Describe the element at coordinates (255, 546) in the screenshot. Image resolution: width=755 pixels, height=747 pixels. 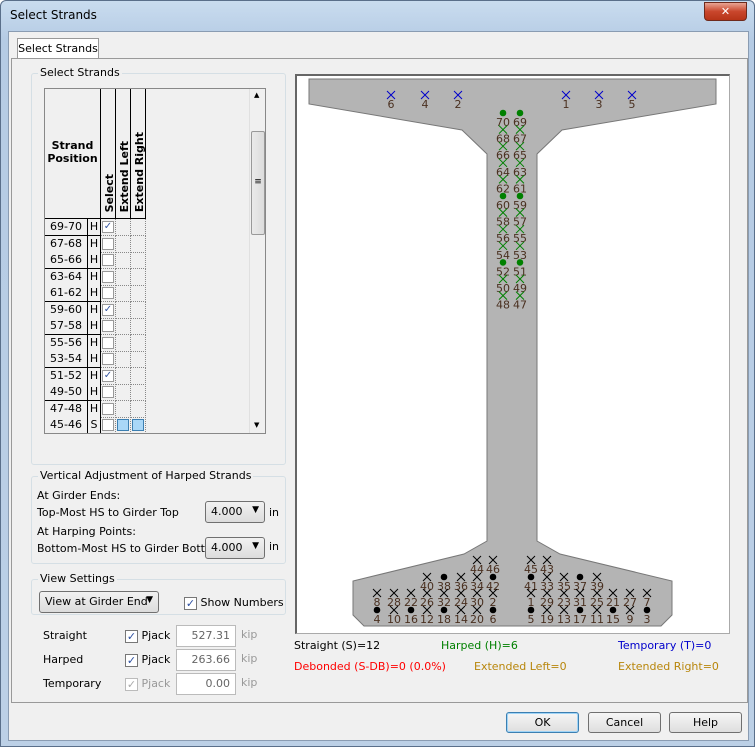
I see `dropdown-arrow-icon: ▼` at that location.